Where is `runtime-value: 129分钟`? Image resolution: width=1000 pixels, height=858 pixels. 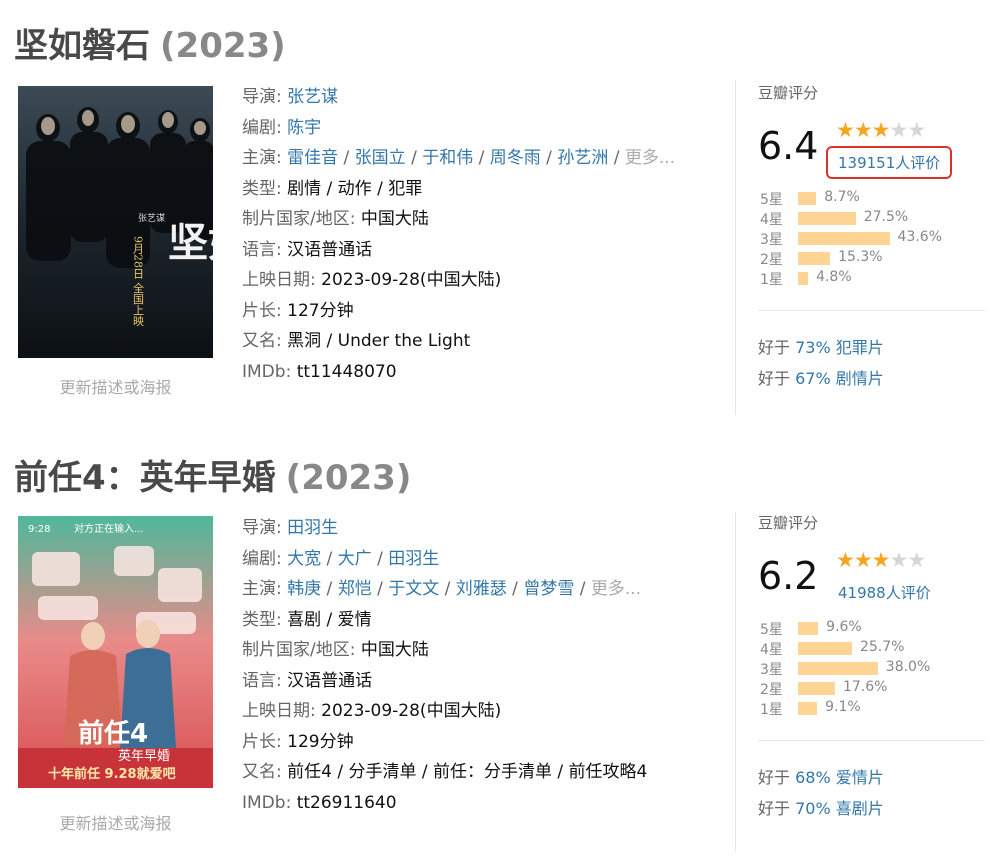
runtime-value: 129分钟 is located at coordinates (320, 741).